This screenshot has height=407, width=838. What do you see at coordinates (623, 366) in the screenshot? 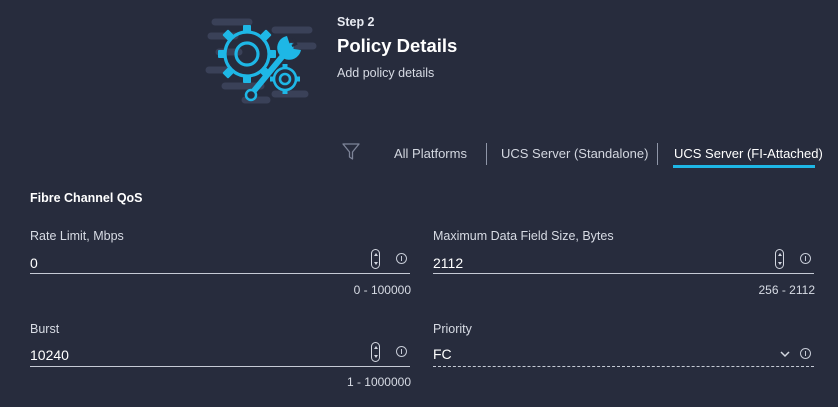
I see `priority-underline` at bounding box center [623, 366].